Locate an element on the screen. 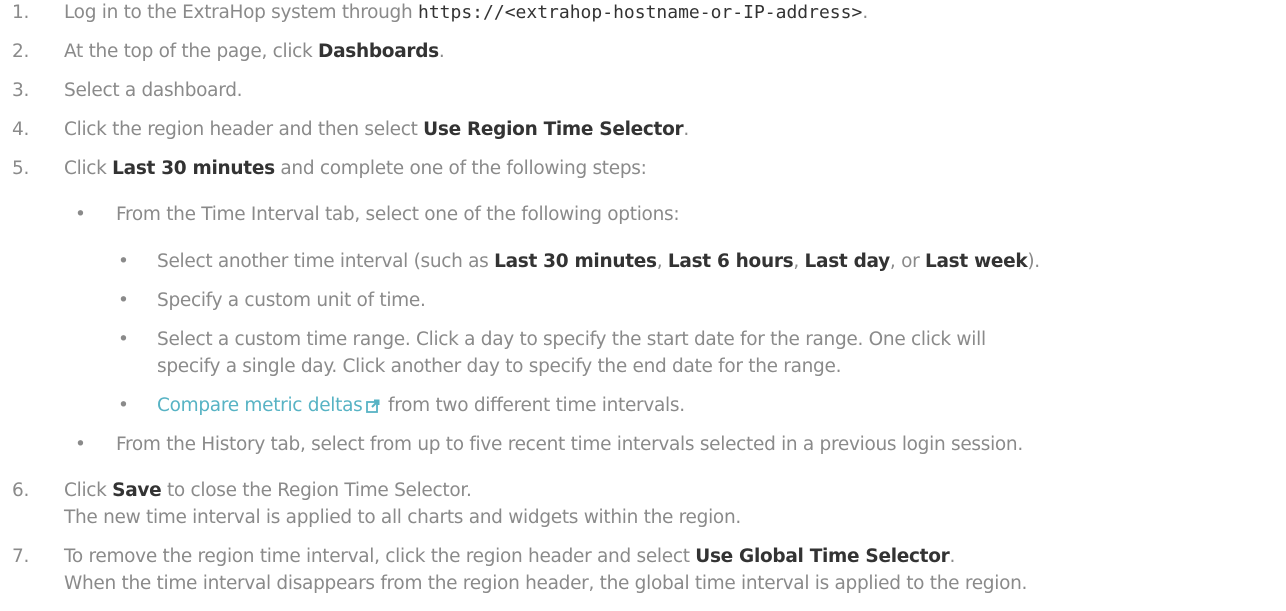 This screenshot has height=611, width=1286. ui-term-dashboards: Dashboards is located at coordinates (378, 51).